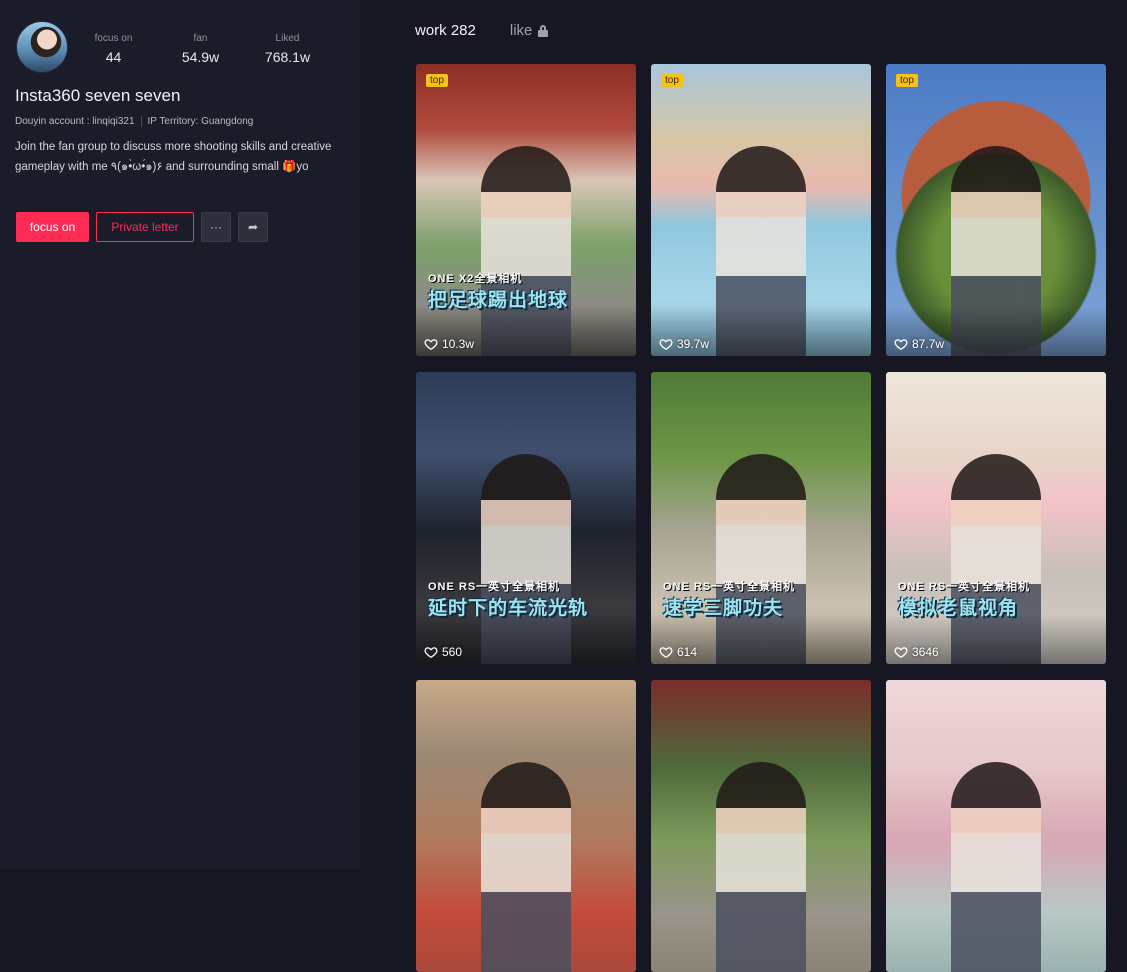 The height and width of the screenshot is (972, 1127). What do you see at coordinates (958, 608) in the screenshot?
I see `video-caption-title: 模拟老鼠视角` at bounding box center [958, 608].